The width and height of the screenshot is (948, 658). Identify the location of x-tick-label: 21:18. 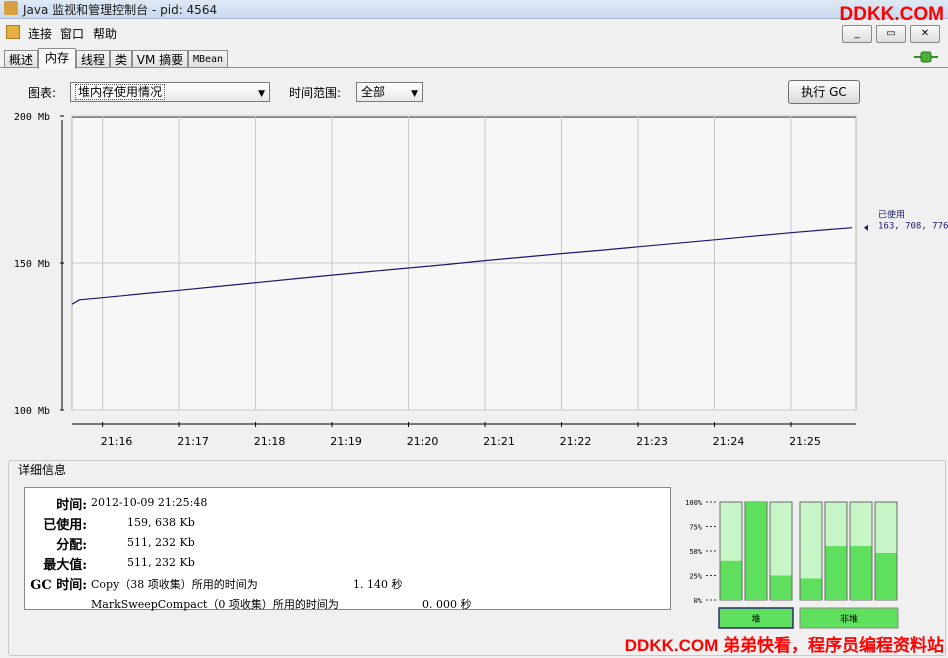
(270, 441).